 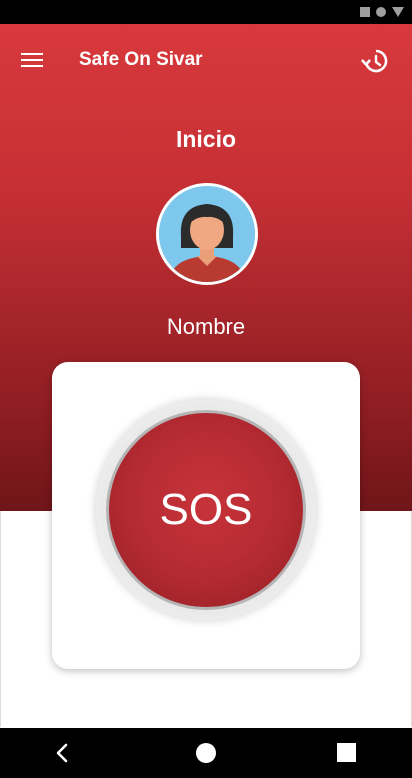 I want to click on navigation-bar, so click(x=206, y=753).